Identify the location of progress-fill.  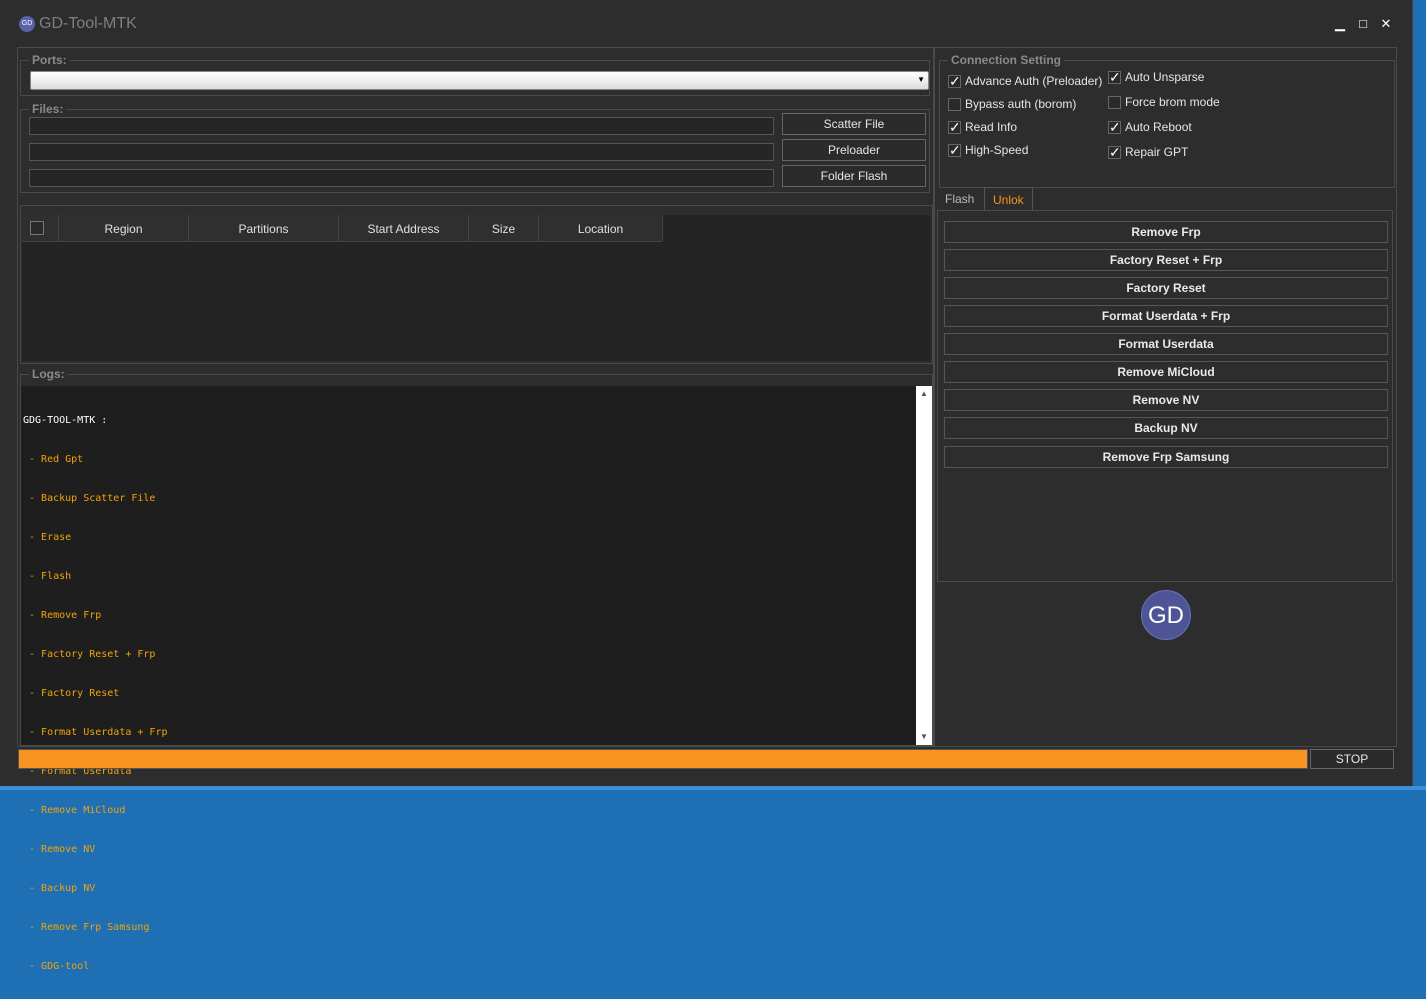
(663, 759).